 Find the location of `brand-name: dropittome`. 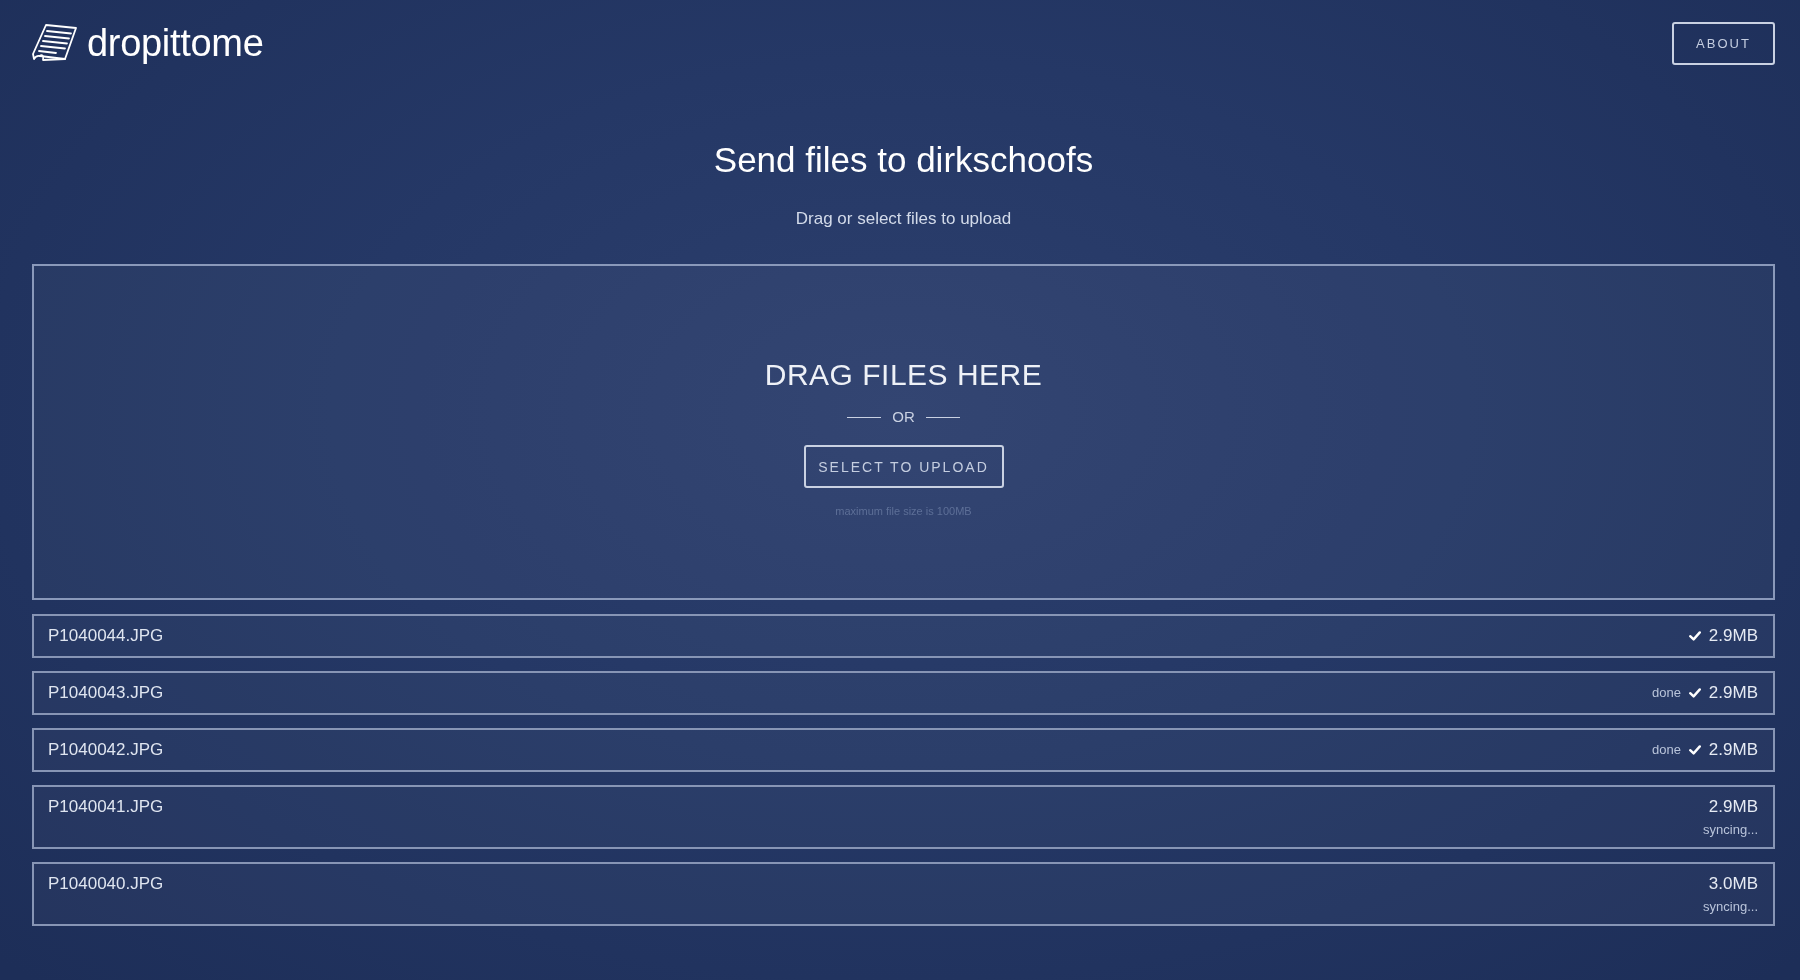

brand-name: dropittome is located at coordinates (175, 43).